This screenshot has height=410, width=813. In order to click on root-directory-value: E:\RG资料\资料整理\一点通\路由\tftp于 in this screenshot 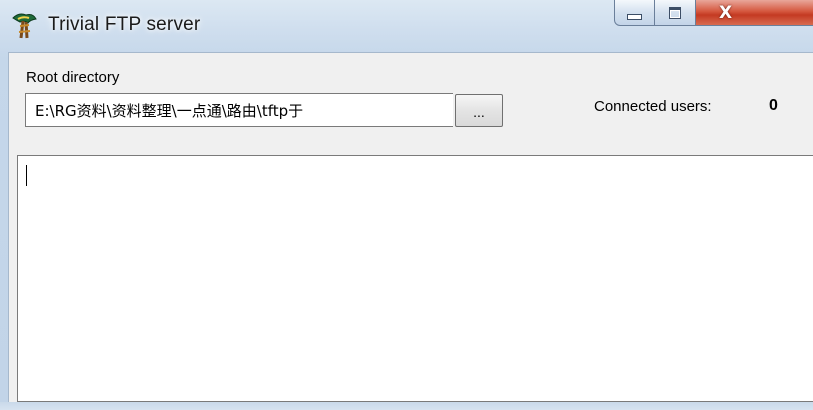, I will do `click(169, 110)`.